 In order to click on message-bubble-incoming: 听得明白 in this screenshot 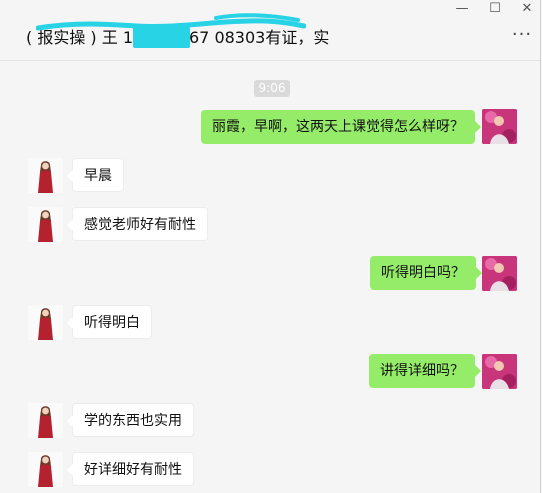, I will do `click(109, 322)`.